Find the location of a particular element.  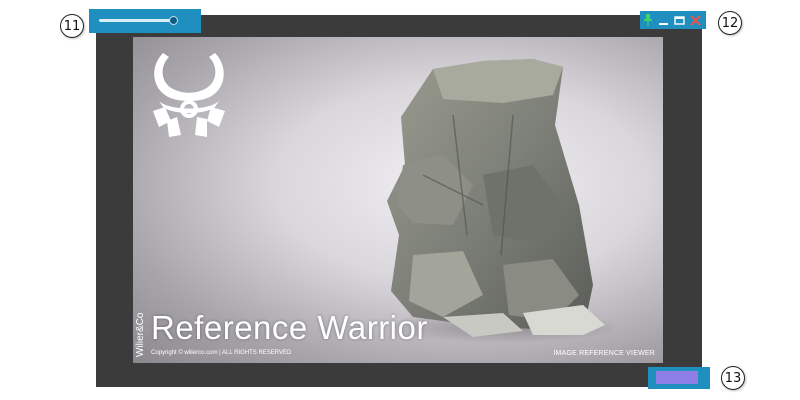

opacity-slider-region is located at coordinates (145, 21).